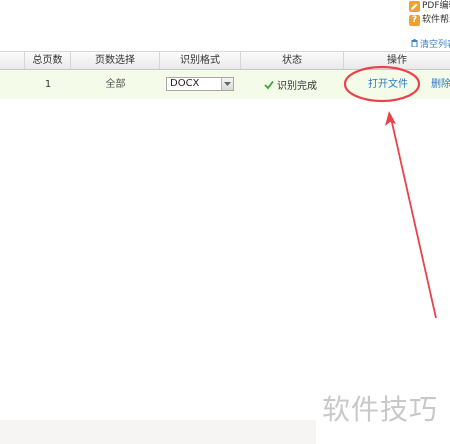 Image resolution: width=450 pixels, height=444 pixels. What do you see at coordinates (414, 6) in the screenshot?
I see `edit-icon` at bounding box center [414, 6].